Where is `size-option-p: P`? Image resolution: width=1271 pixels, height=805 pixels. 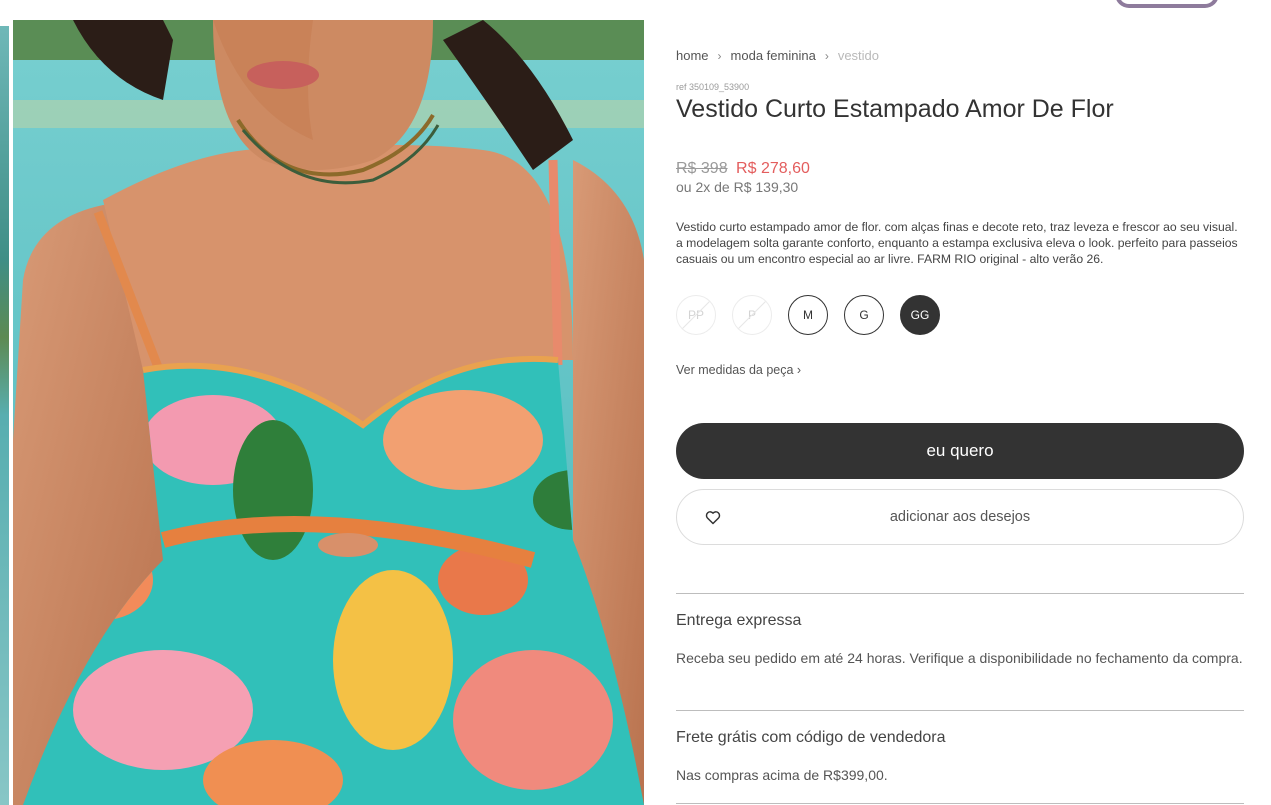 size-option-p: P is located at coordinates (752, 315).